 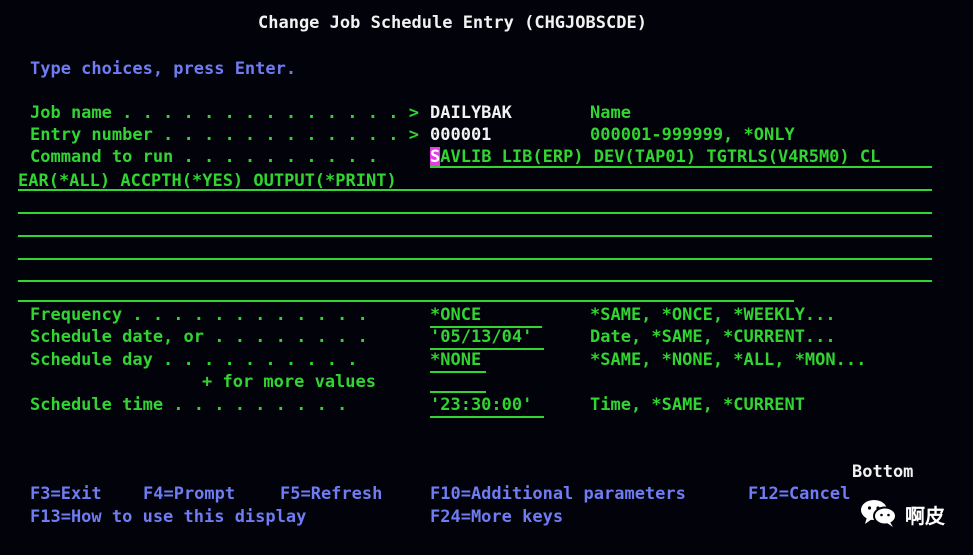 I want to click on instructions-text: Type choices, press Enter., so click(x=163, y=69).